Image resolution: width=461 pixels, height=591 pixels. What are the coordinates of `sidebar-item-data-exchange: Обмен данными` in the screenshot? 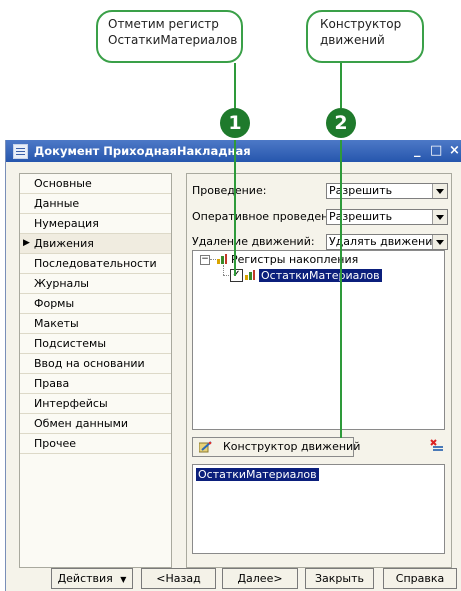 It's located at (95, 424).